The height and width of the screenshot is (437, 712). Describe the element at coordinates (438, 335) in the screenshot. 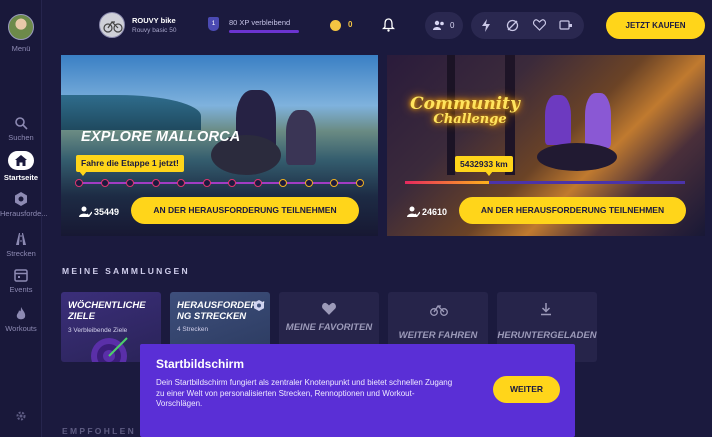

I see `collection-title: WEITER FAHREN` at that location.